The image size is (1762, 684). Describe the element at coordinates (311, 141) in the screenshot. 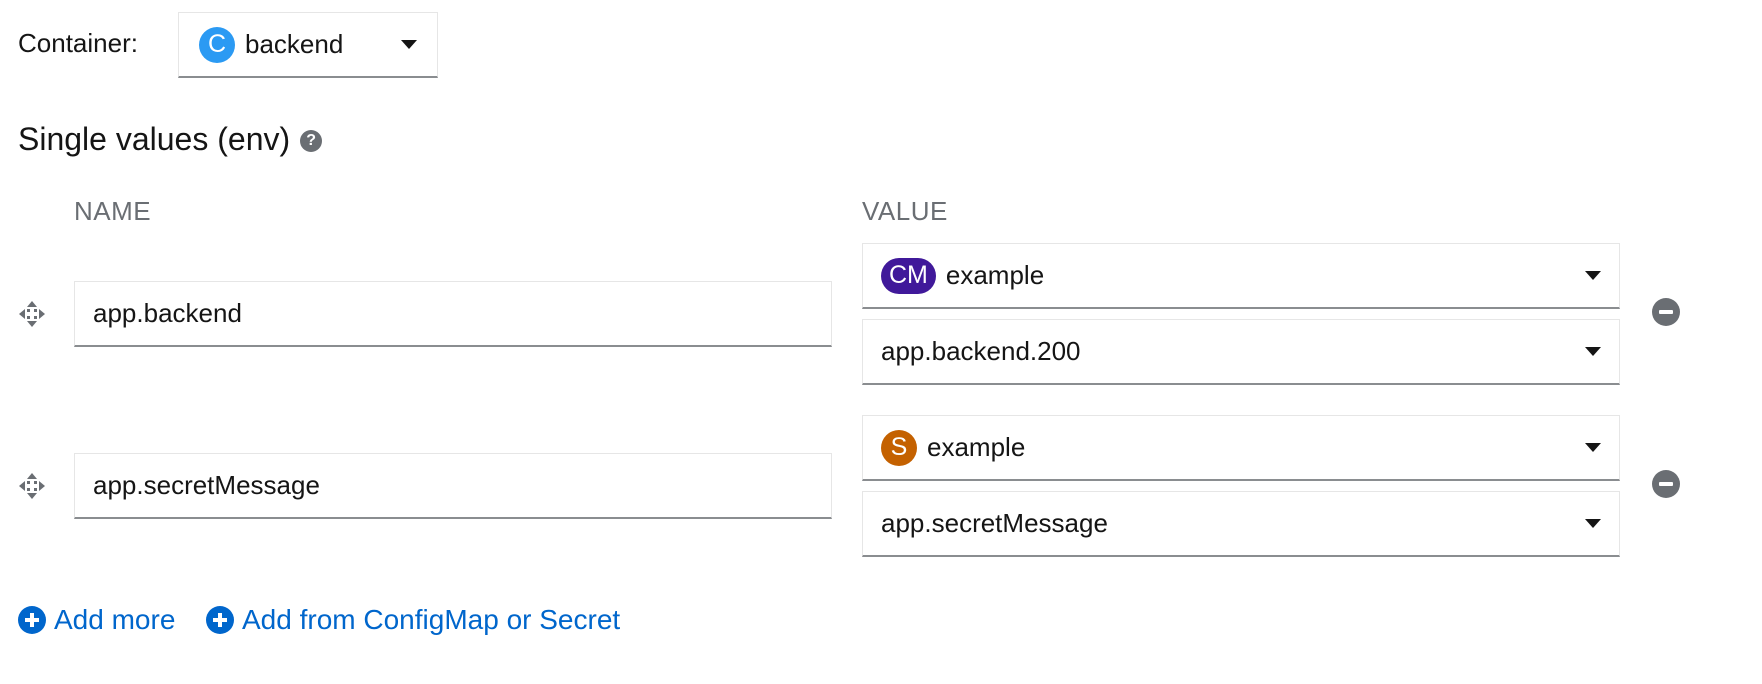

I see `help-icon: ?` at that location.